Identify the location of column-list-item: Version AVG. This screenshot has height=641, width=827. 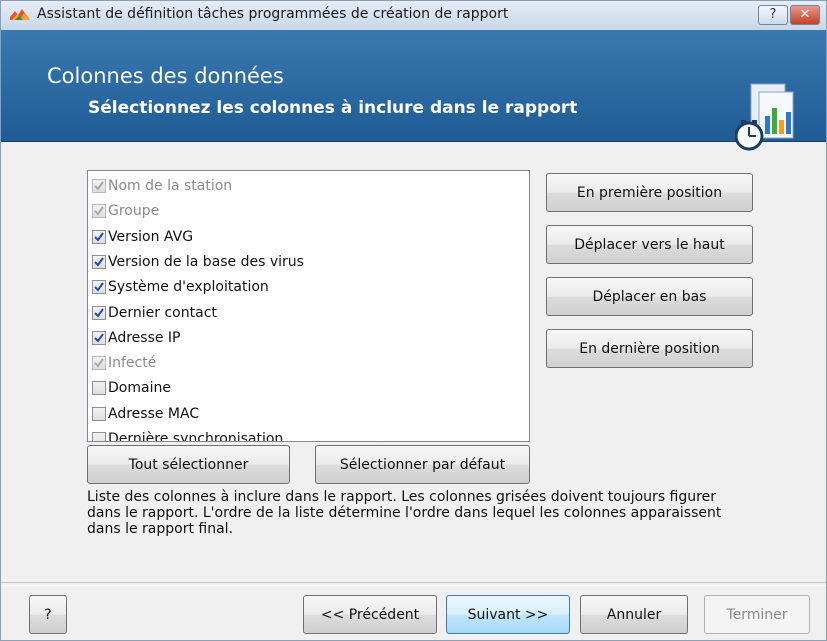
(142, 237).